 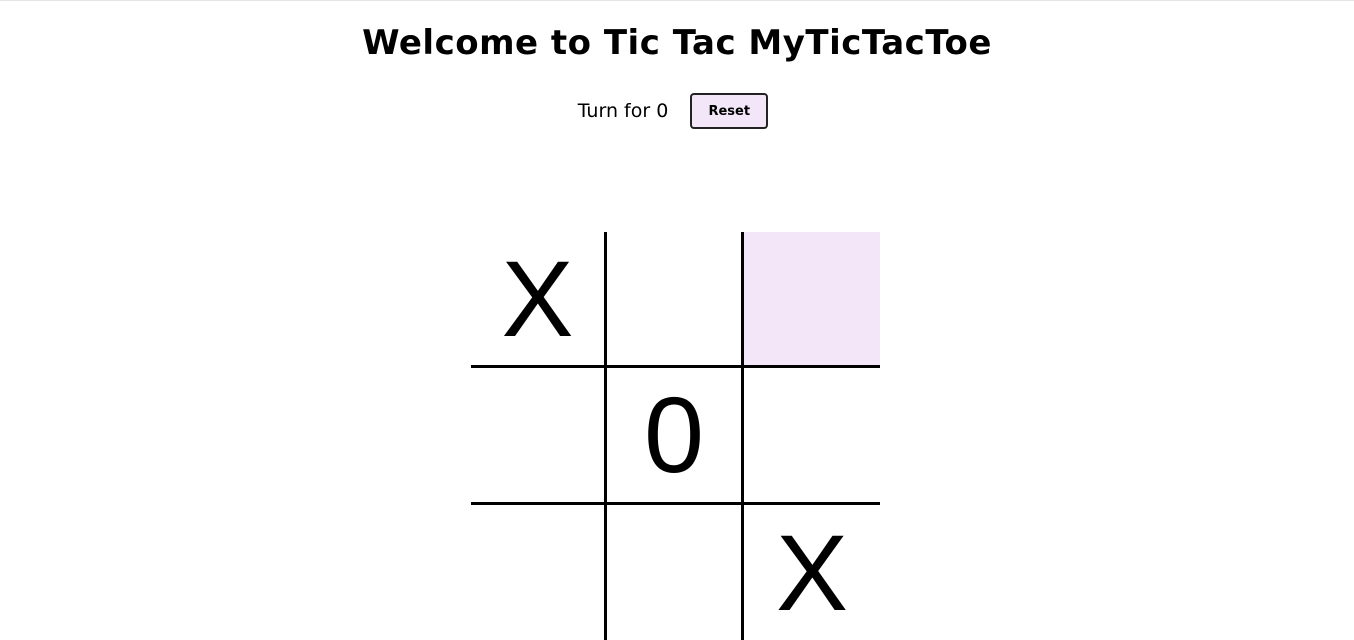 What do you see at coordinates (729, 111) in the screenshot?
I see `reset-button: Reset` at bounding box center [729, 111].